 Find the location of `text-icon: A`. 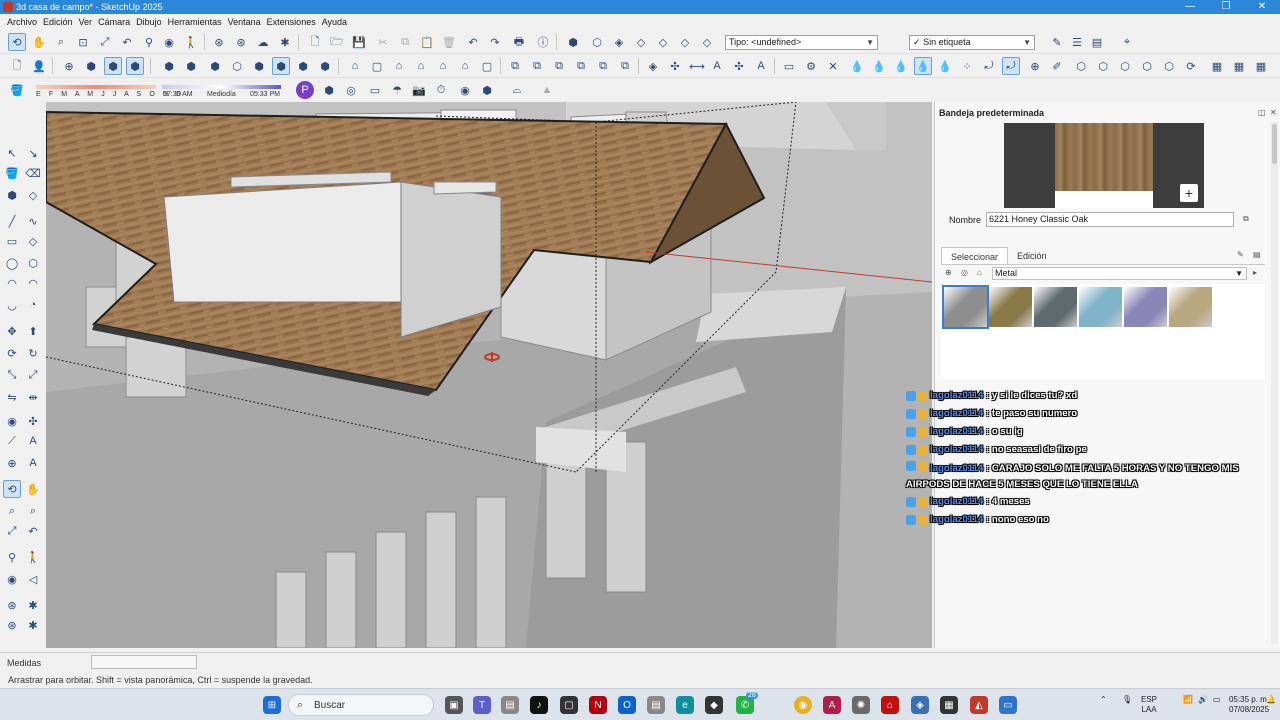

text-icon: A is located at coordinates (717, 66).